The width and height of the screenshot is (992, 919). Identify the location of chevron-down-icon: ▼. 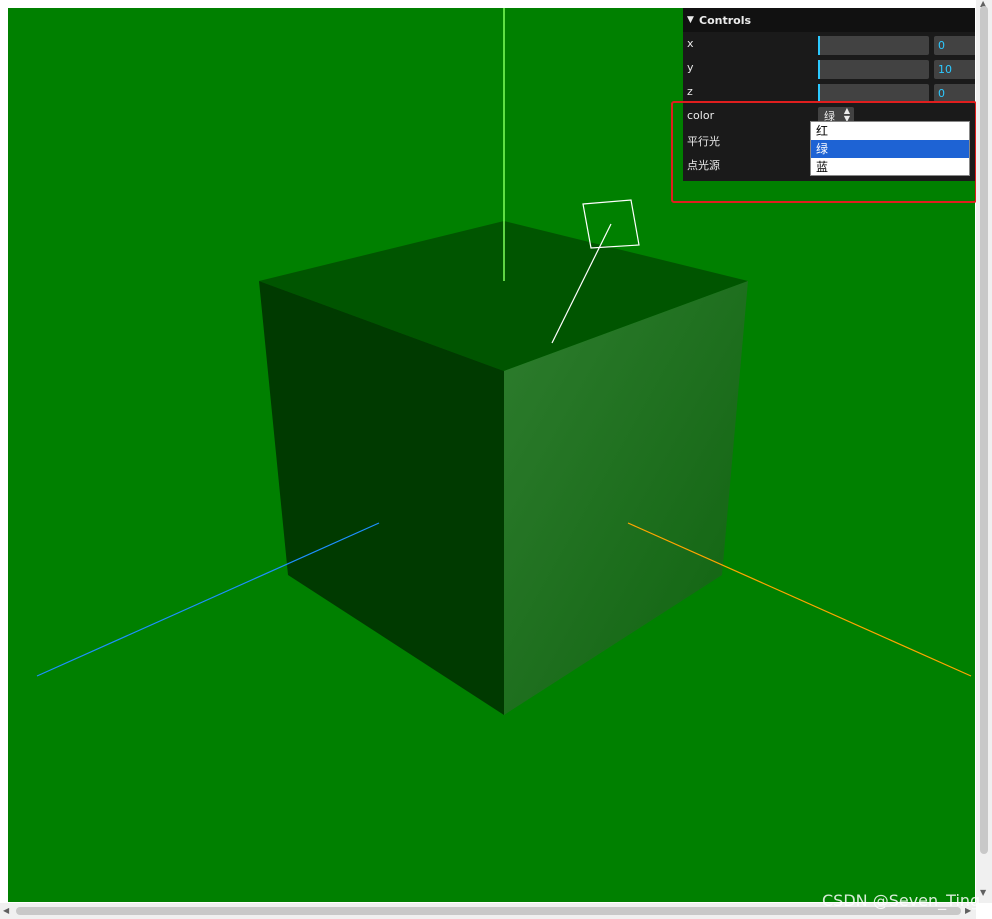
(690, 20).